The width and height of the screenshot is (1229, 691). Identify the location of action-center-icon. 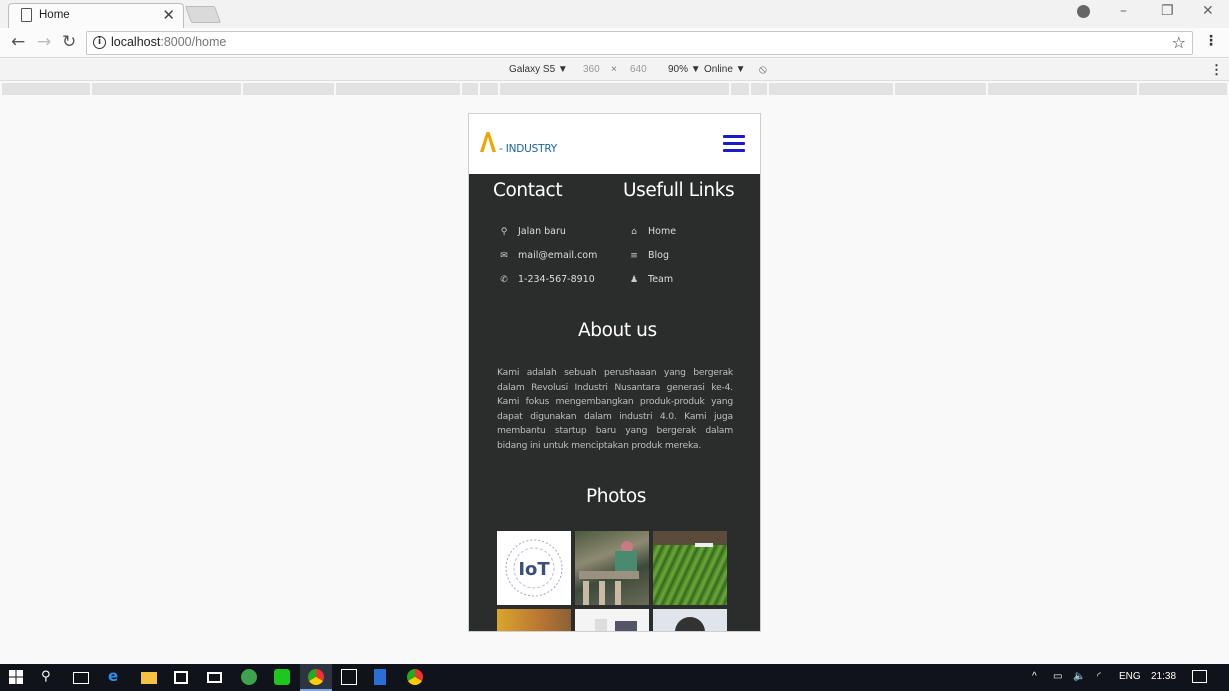
(1199, 676).